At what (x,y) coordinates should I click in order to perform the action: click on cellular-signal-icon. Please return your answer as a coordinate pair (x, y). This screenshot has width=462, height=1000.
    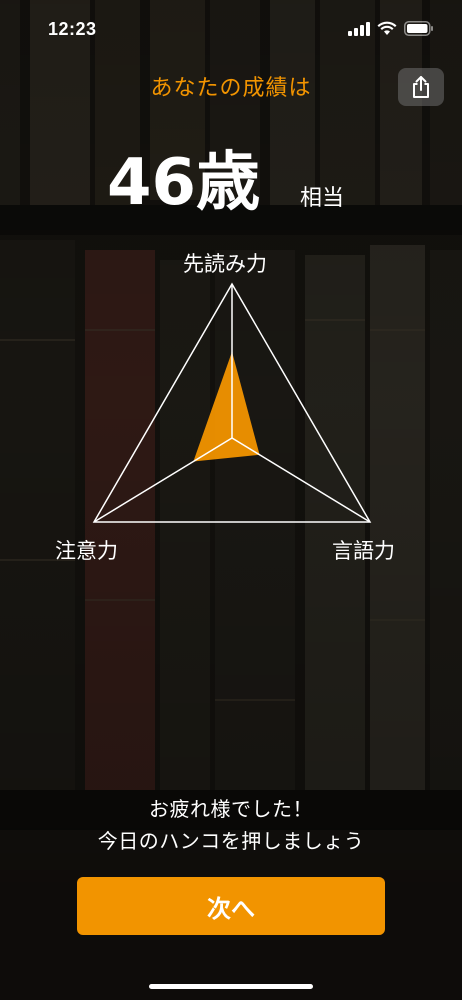
    Looking at the image, I should click on (359, 29).